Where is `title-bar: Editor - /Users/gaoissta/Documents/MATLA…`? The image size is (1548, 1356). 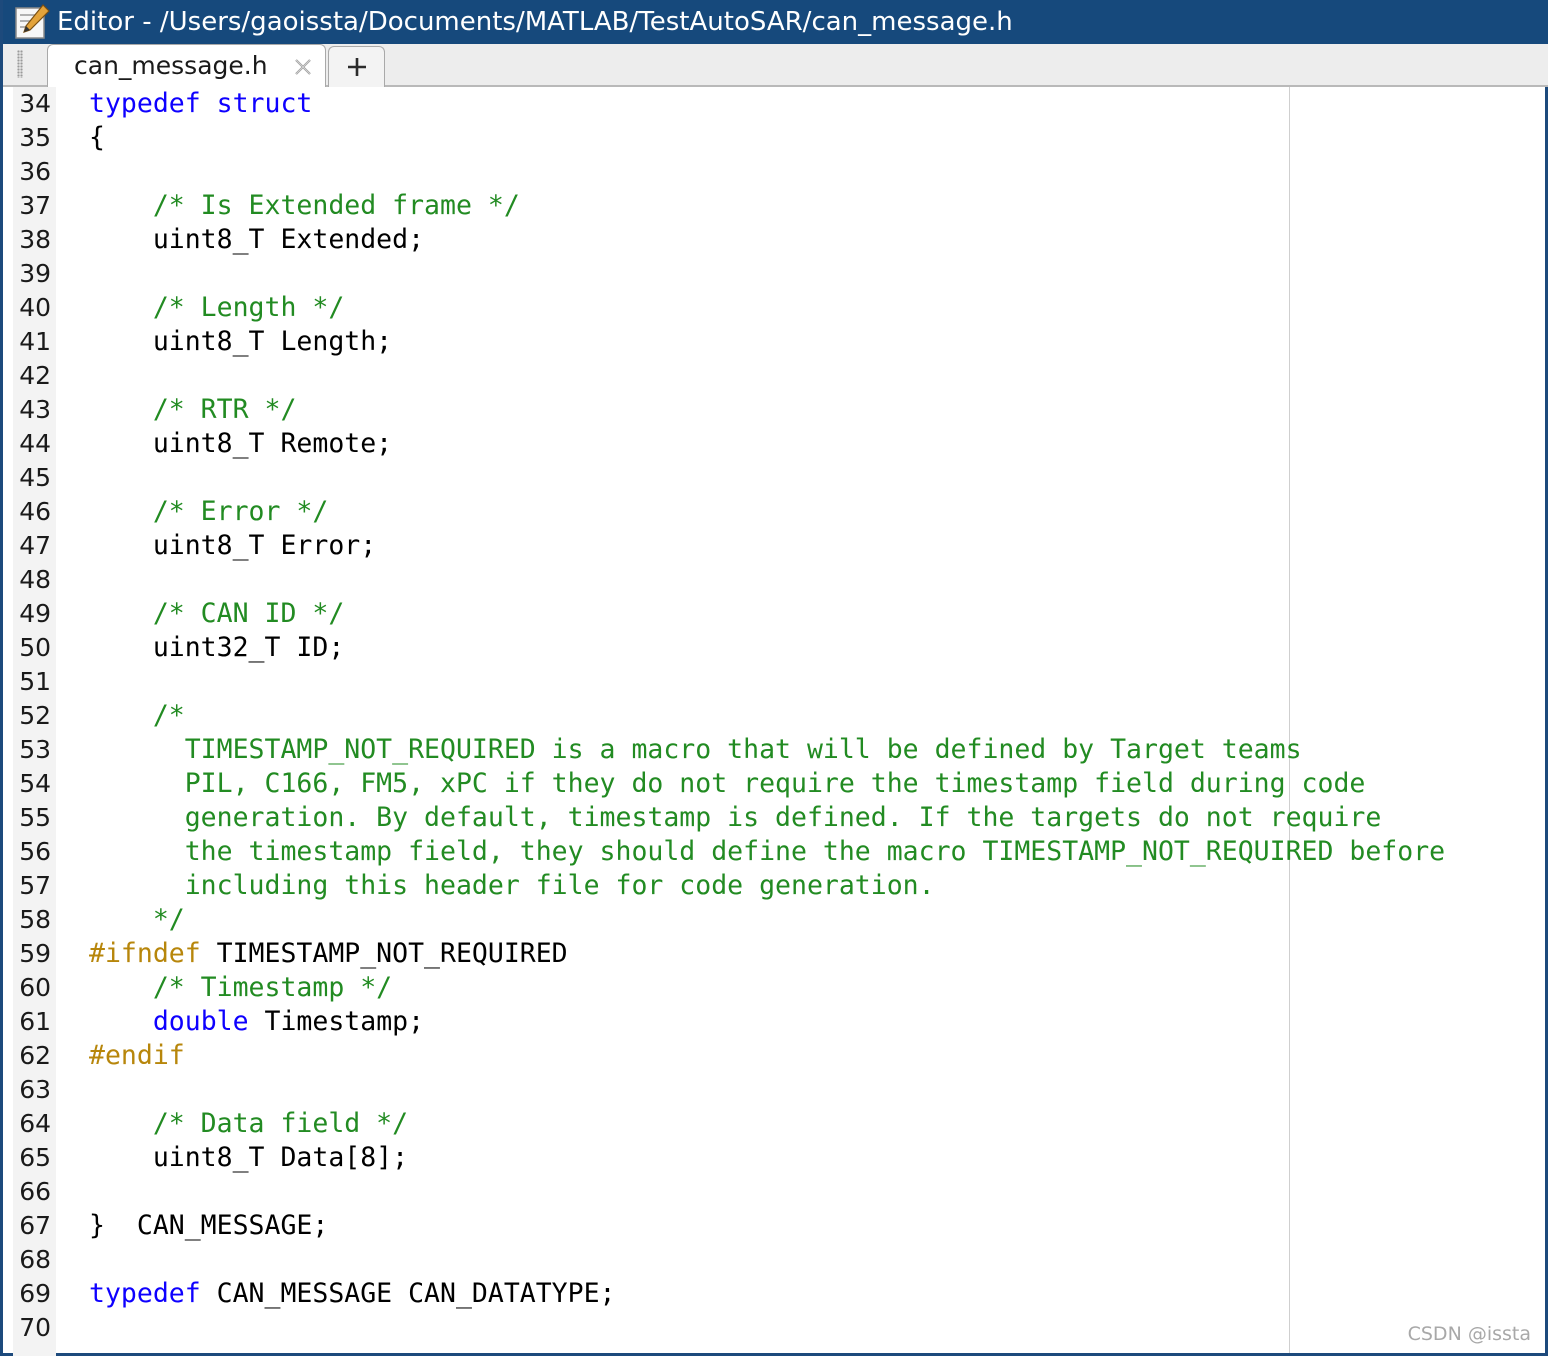
title-bar: Editor - /Users/gaoissta/Documents/MATLA… is located at coordinates (775, 22).